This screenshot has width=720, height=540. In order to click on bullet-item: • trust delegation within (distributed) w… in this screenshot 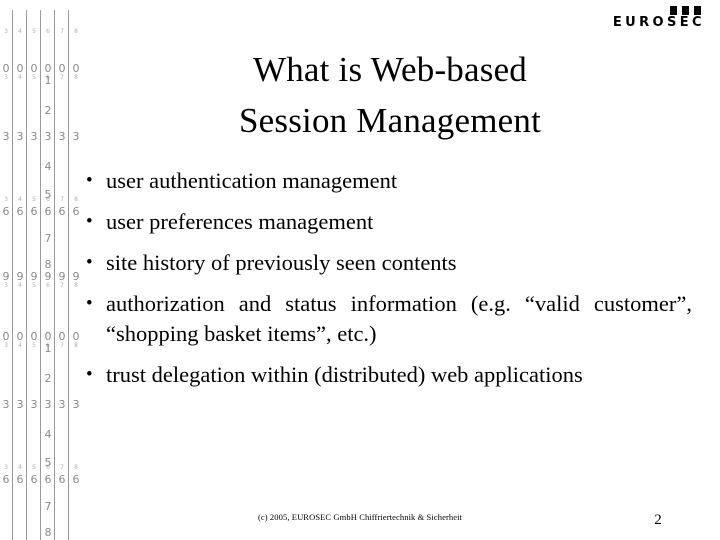, I will do `click(386, 375)`.